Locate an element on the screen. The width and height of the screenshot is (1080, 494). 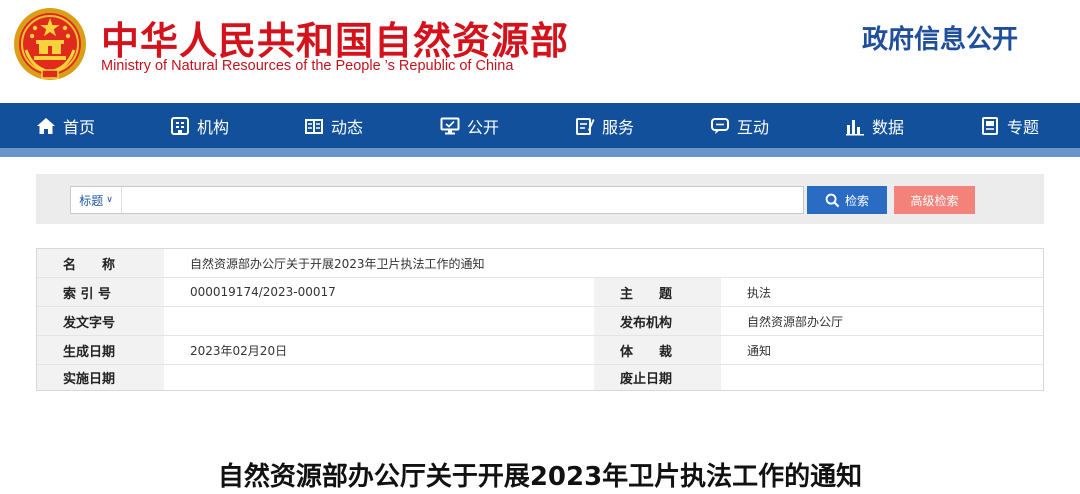
subject-label: 主 题 is located at coordinates (657, 292).